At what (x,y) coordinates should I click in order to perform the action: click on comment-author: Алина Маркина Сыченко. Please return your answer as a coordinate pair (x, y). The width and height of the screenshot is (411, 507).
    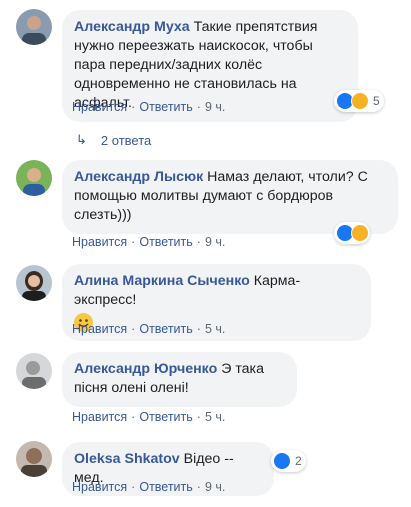
    Looking at the image, I should click on (162, 281).